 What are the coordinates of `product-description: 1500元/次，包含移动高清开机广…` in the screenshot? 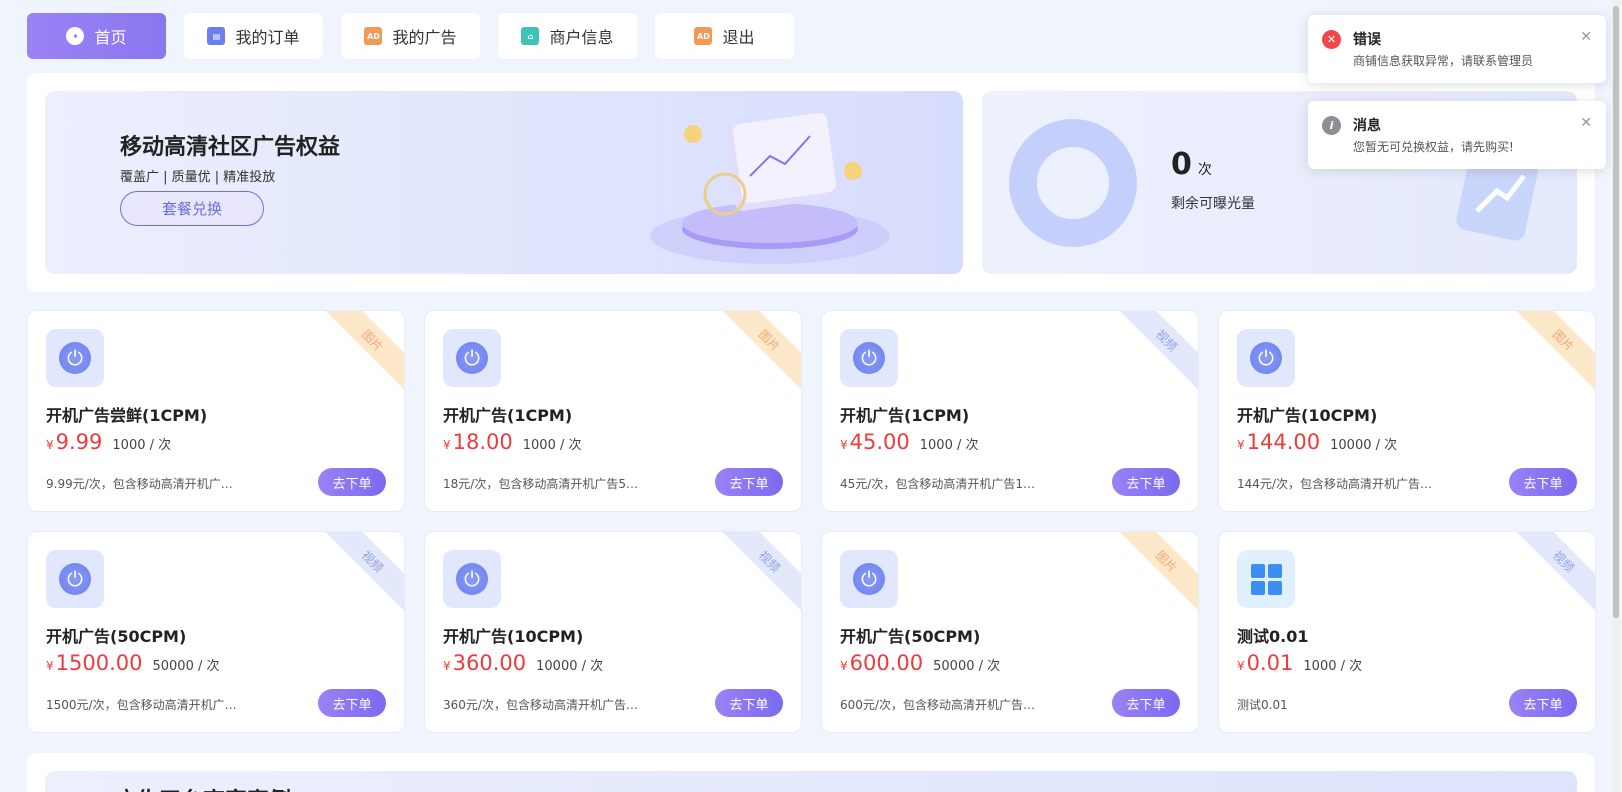 It's located at (141, 705).